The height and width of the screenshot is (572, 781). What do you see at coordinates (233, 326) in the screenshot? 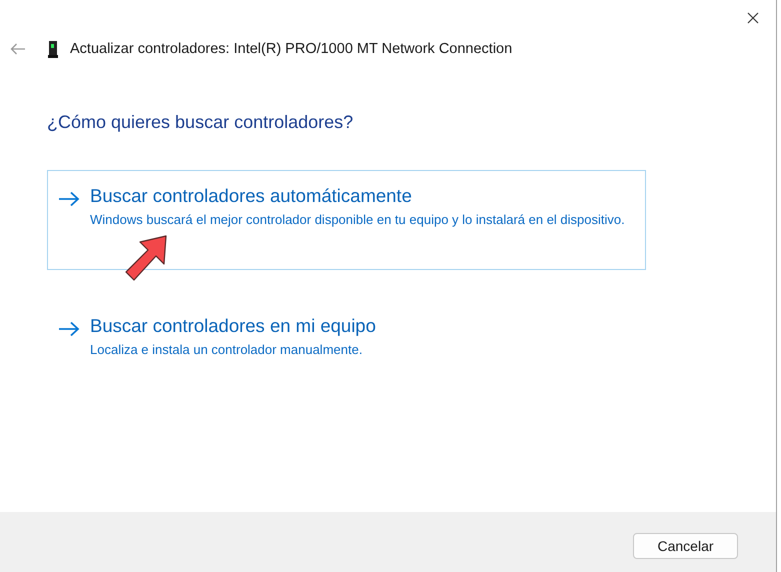
I see `option-title: Buscar controladores en mi equipo` at bounding box center [233, 326].